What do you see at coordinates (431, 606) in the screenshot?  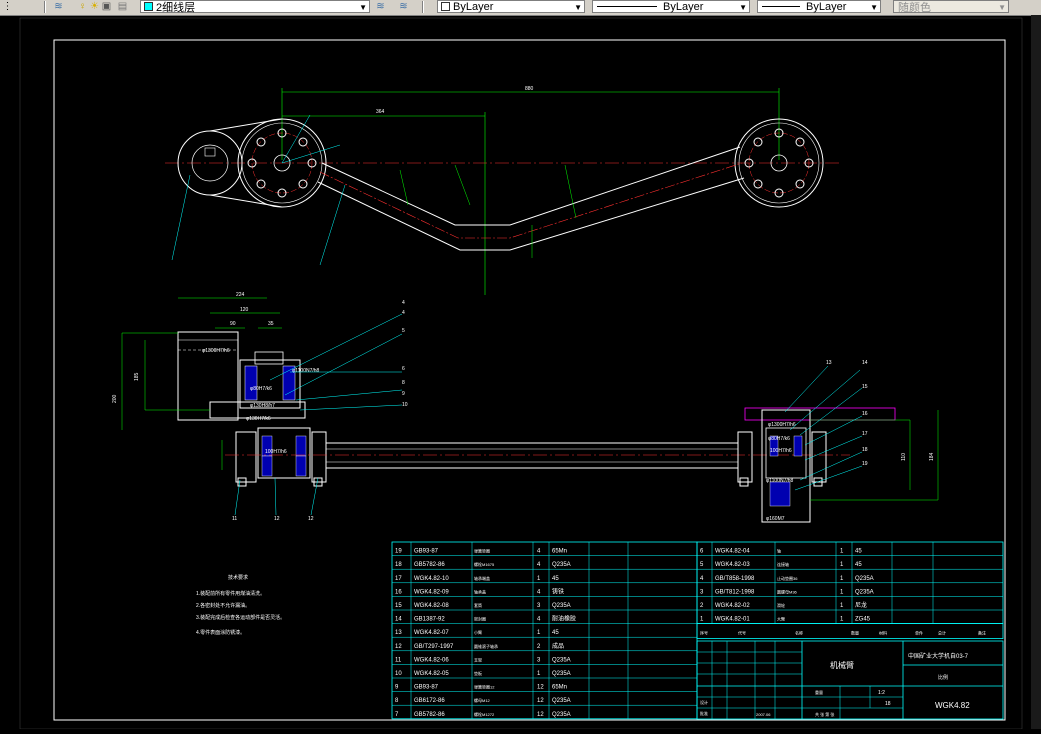 I see `bom-left-cell-code: WGK4.82-08` at bounding box center [431, 606].